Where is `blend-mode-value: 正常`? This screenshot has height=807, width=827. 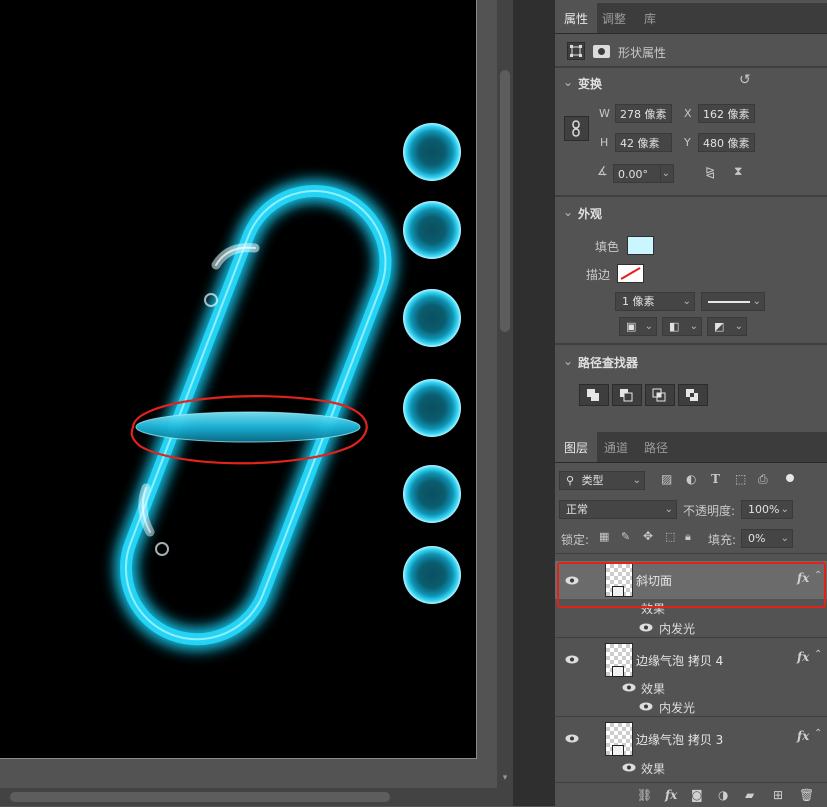
blend-mode-value: 正常 is located at coordinates (577, 509).